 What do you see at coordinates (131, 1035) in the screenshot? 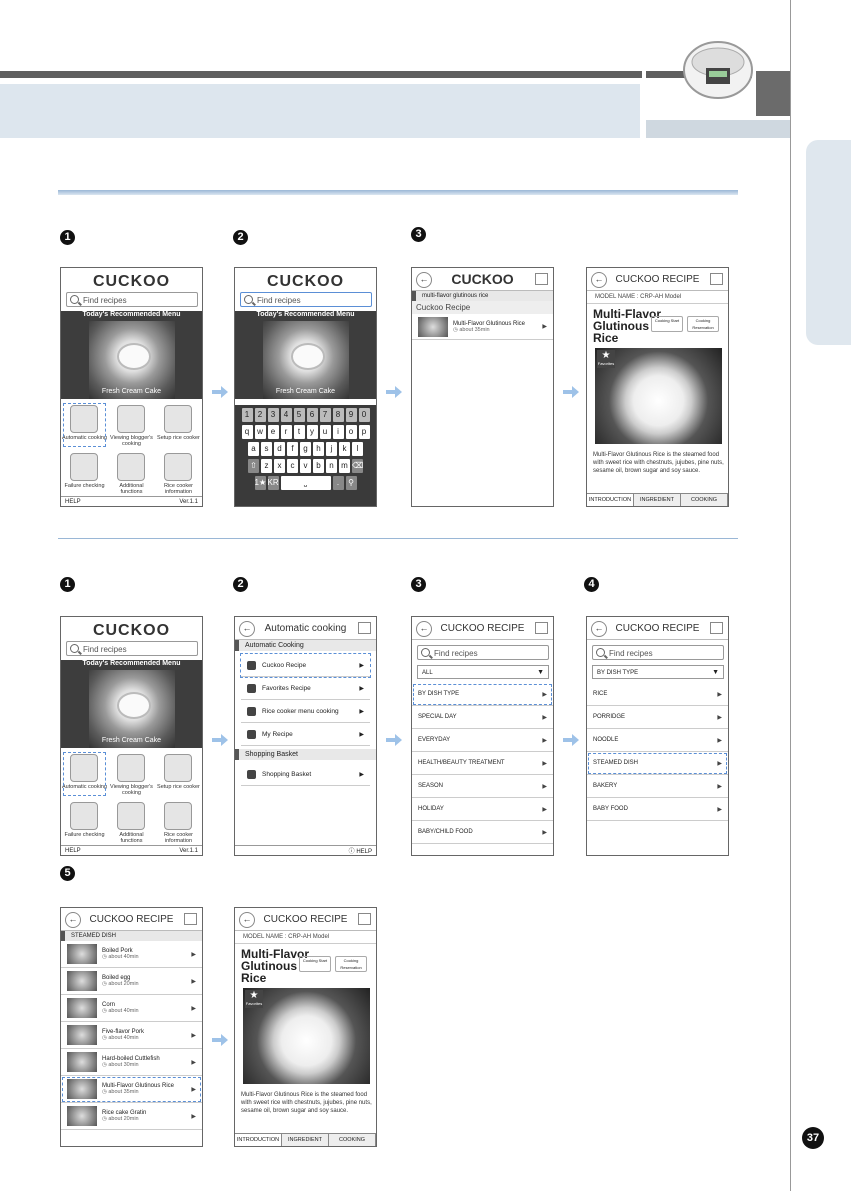
I see `list-item: Five-flavor Pork ◷ about 40min ▶` at bounding box center [131, 1035].